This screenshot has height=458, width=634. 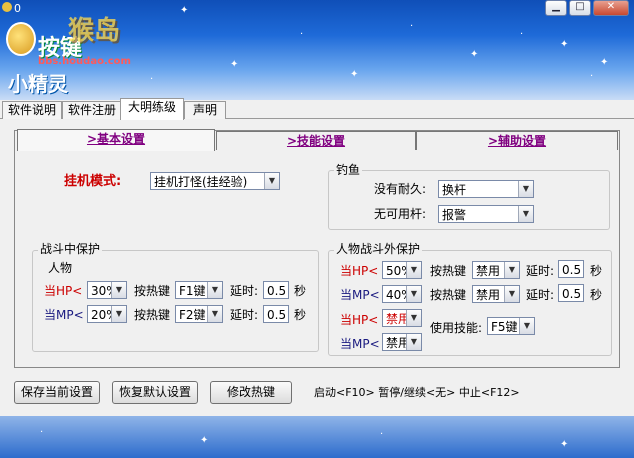 I want to click on outside-hp-select: 50% ▼, so click(x=402, y=270).